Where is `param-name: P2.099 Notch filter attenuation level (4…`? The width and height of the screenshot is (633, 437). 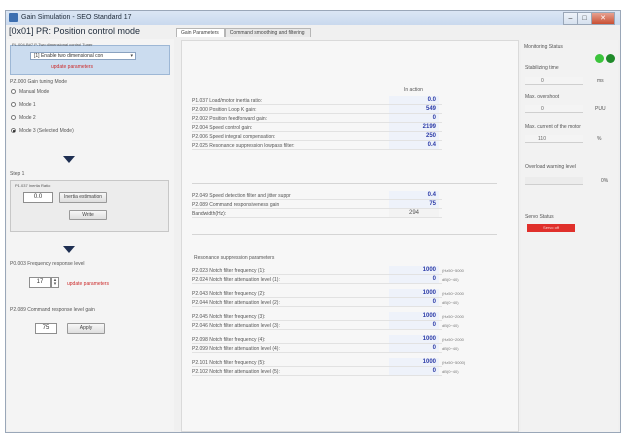 param-name: P2.099 Notch filter attenuation level (4… is located at coordinates (236, 349).